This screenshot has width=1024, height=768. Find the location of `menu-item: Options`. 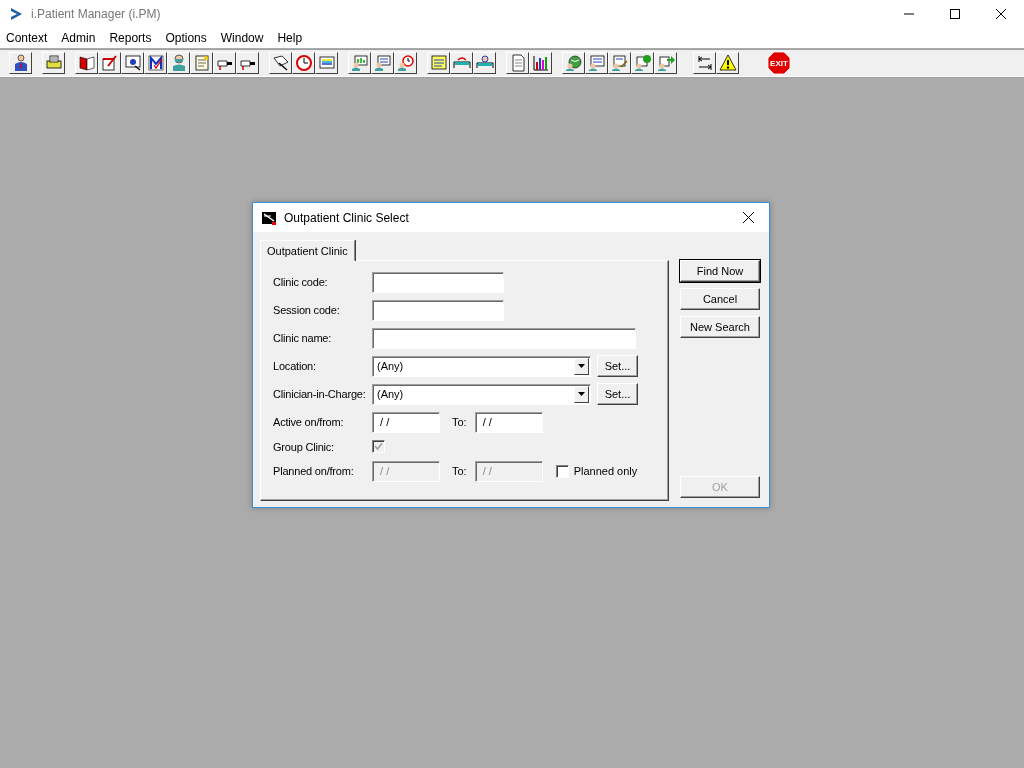

menu-item: Options is located at coordinates (187, 38).